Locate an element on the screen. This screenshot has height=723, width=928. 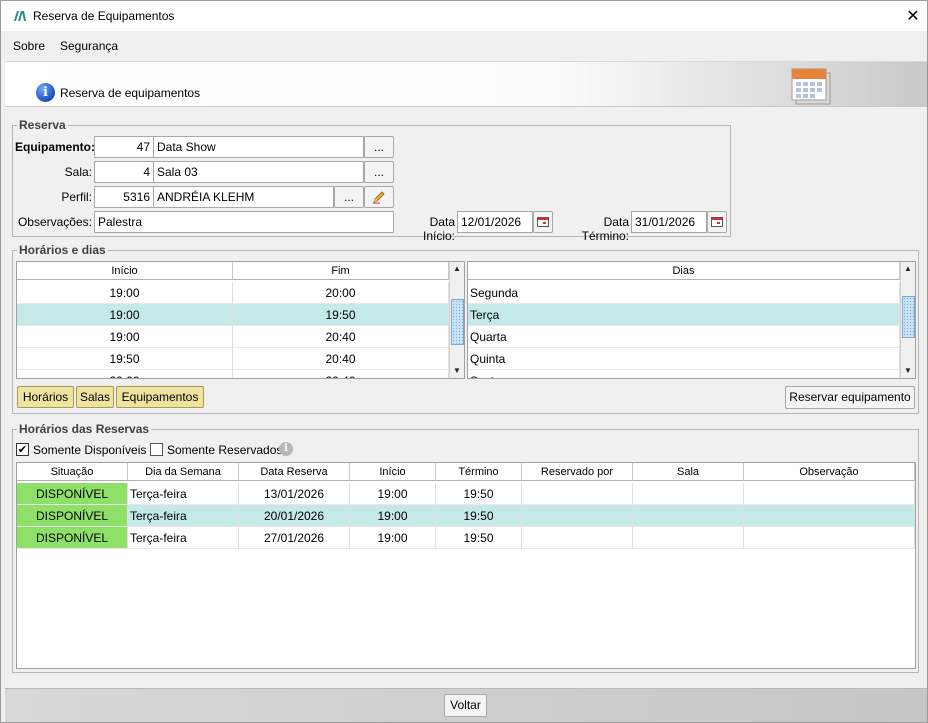
header-data-reserva: Data Reserva is located at coordinates (294, 472).